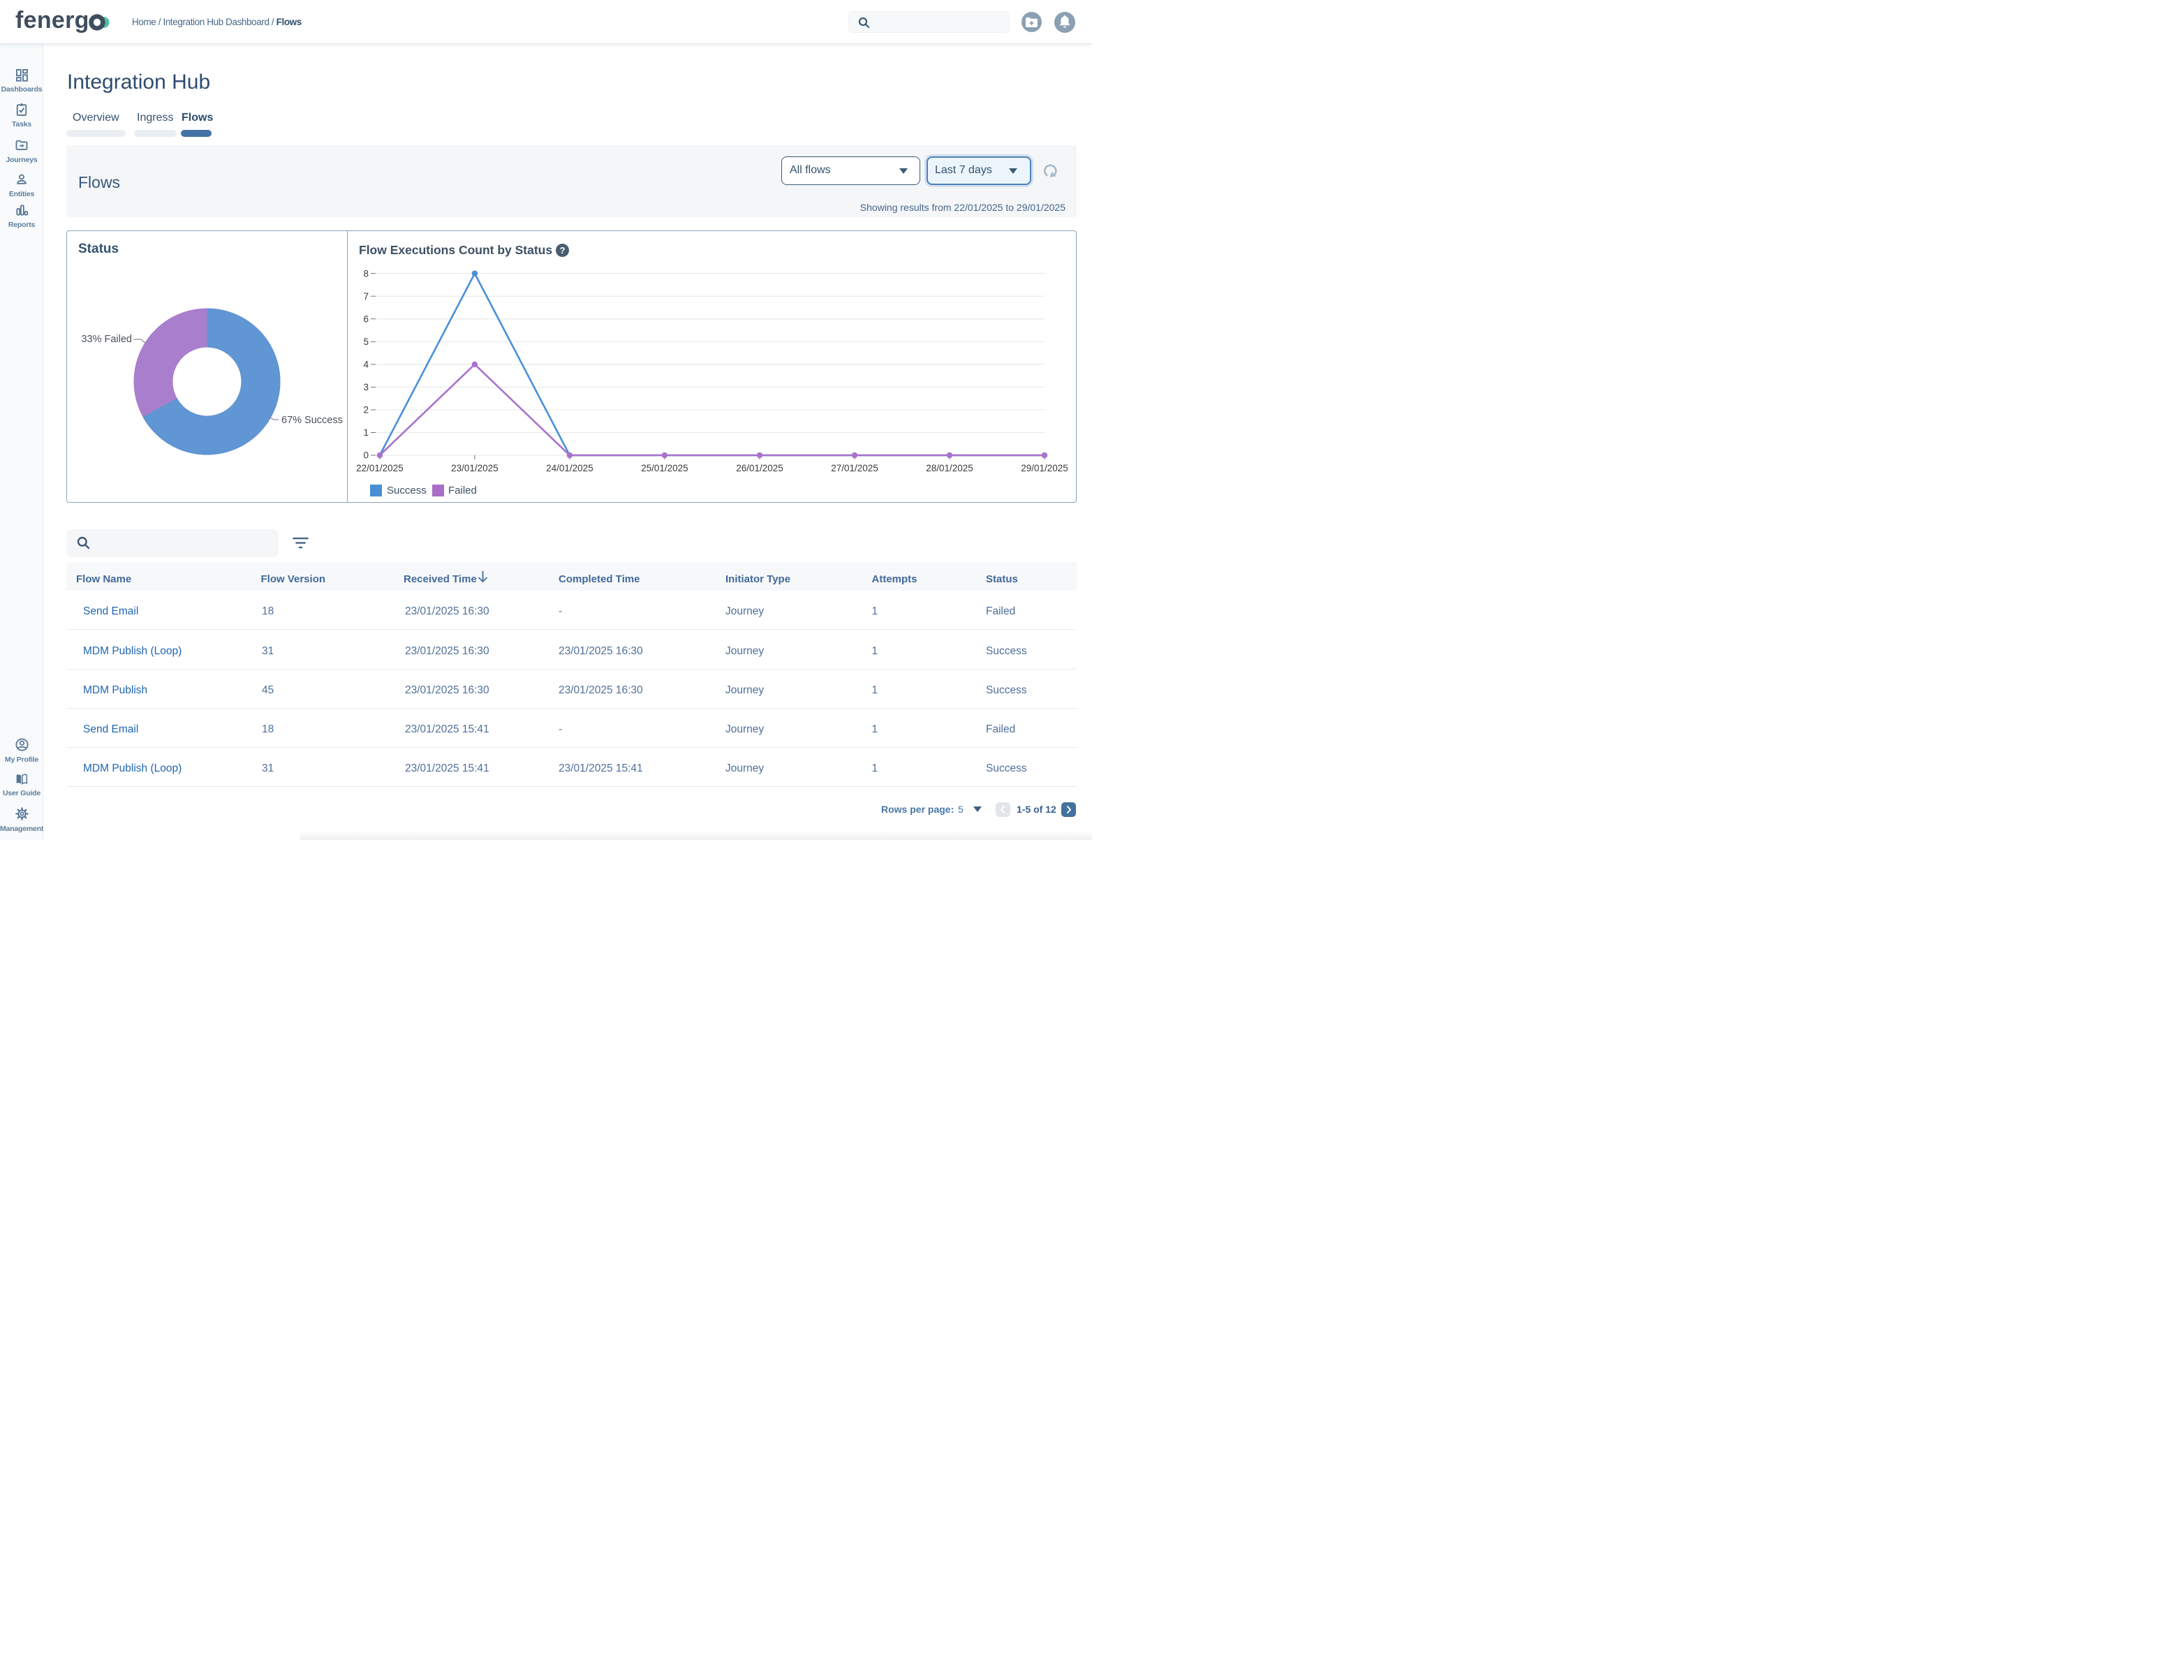 This screenshot has height=1680, width=2184. What do you see at coordinates (475, 468) in the screenshot?
I see `svg-text: 23/01/2025` at bounding box center [475, 468].